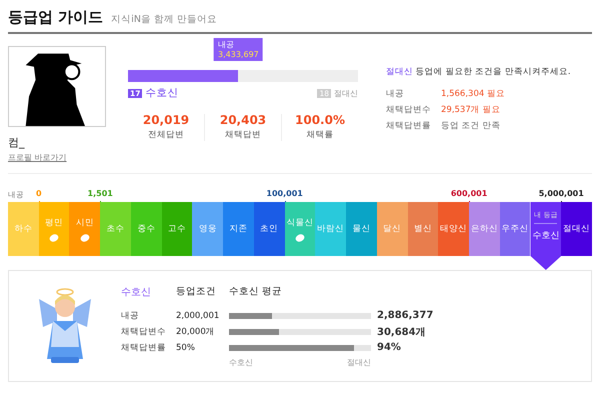 The image size is (600, 419). I want to click on profile-link: 프로필 바로가기, so click(37, 157).